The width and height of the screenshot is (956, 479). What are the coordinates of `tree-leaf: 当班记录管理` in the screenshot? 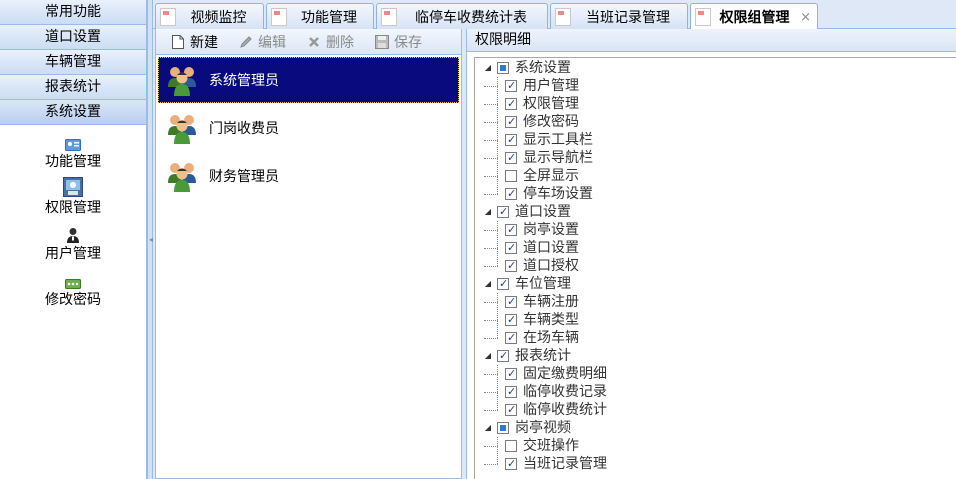 It's located at (715, 464).